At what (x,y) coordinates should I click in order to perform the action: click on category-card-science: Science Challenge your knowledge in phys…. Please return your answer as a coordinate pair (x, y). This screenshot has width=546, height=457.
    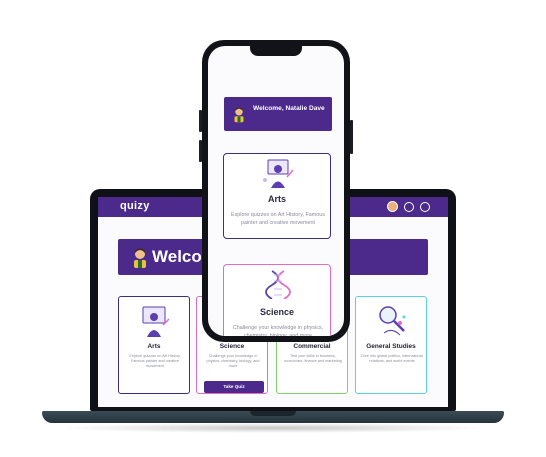
    Looking at the image, I should click on (277, 300).